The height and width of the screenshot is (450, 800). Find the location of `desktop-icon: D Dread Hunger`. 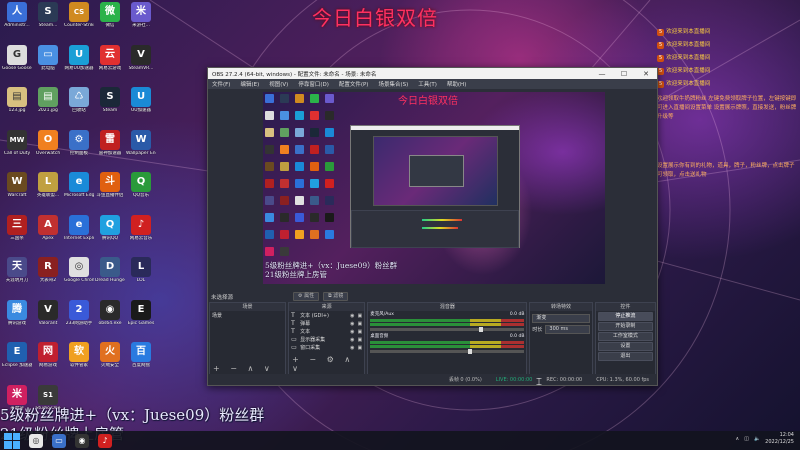

desktop-icon: D Dread Hunger is located at coordinates (110, 276).